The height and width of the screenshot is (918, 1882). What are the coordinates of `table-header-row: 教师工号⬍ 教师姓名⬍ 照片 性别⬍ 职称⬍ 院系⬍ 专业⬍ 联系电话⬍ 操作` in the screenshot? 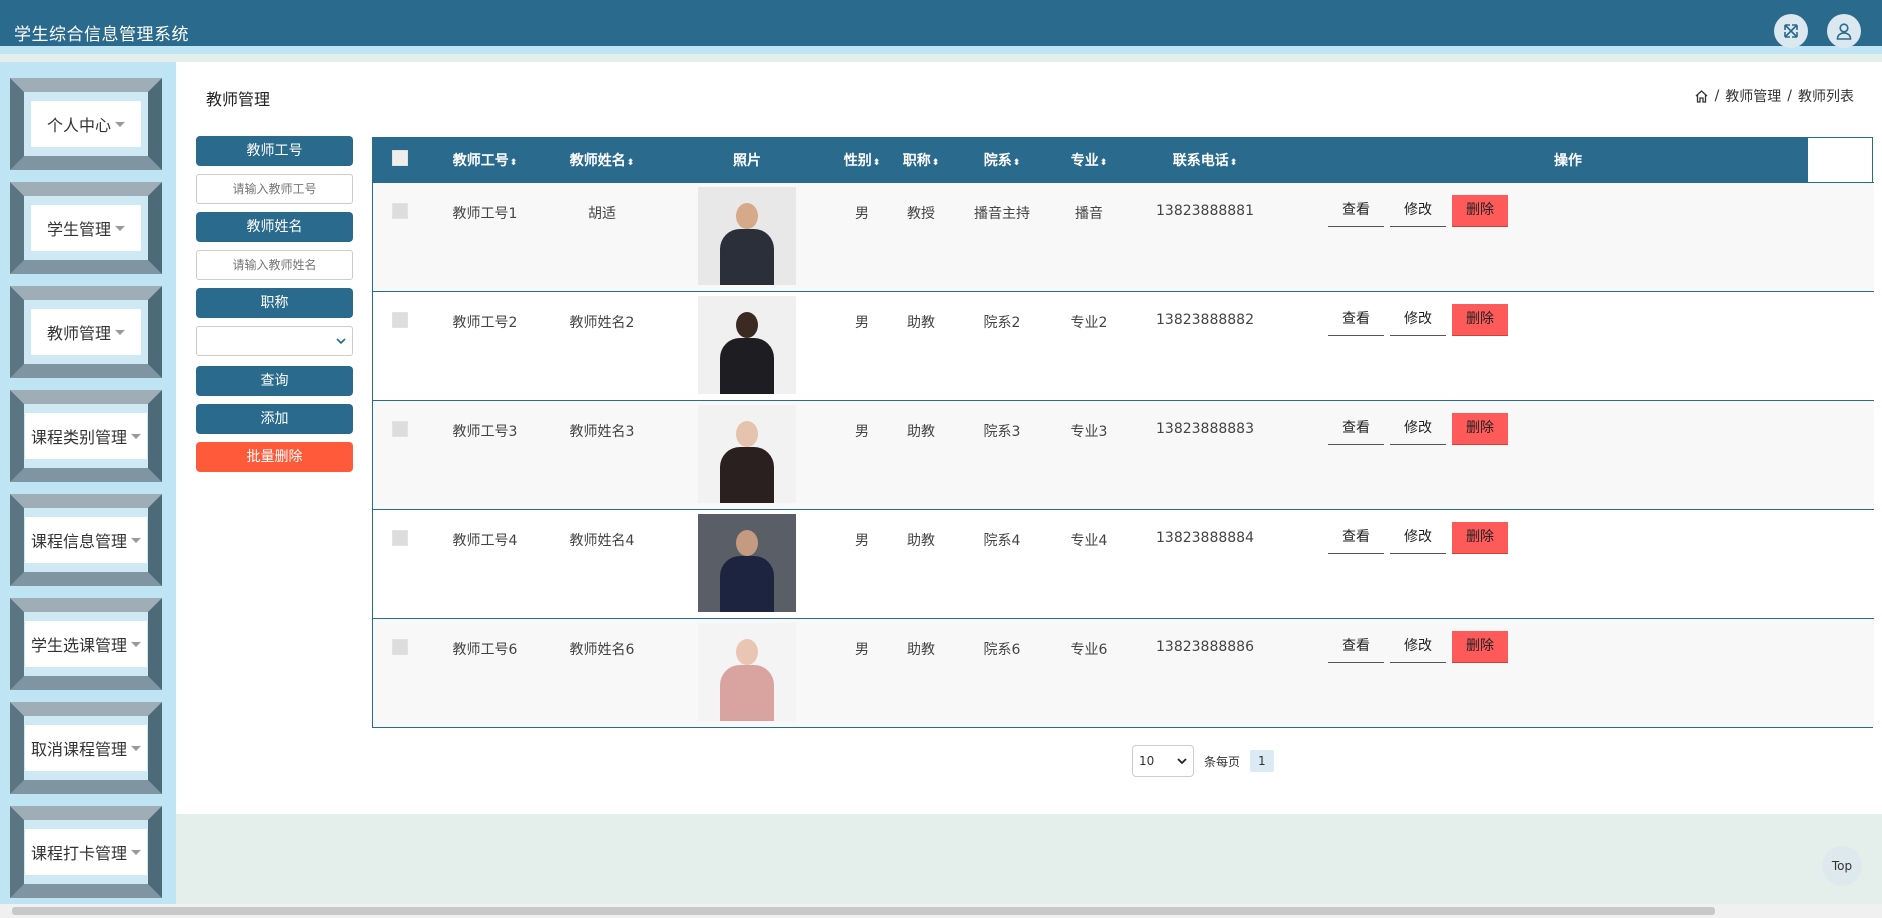 It's located at (1123, 160).